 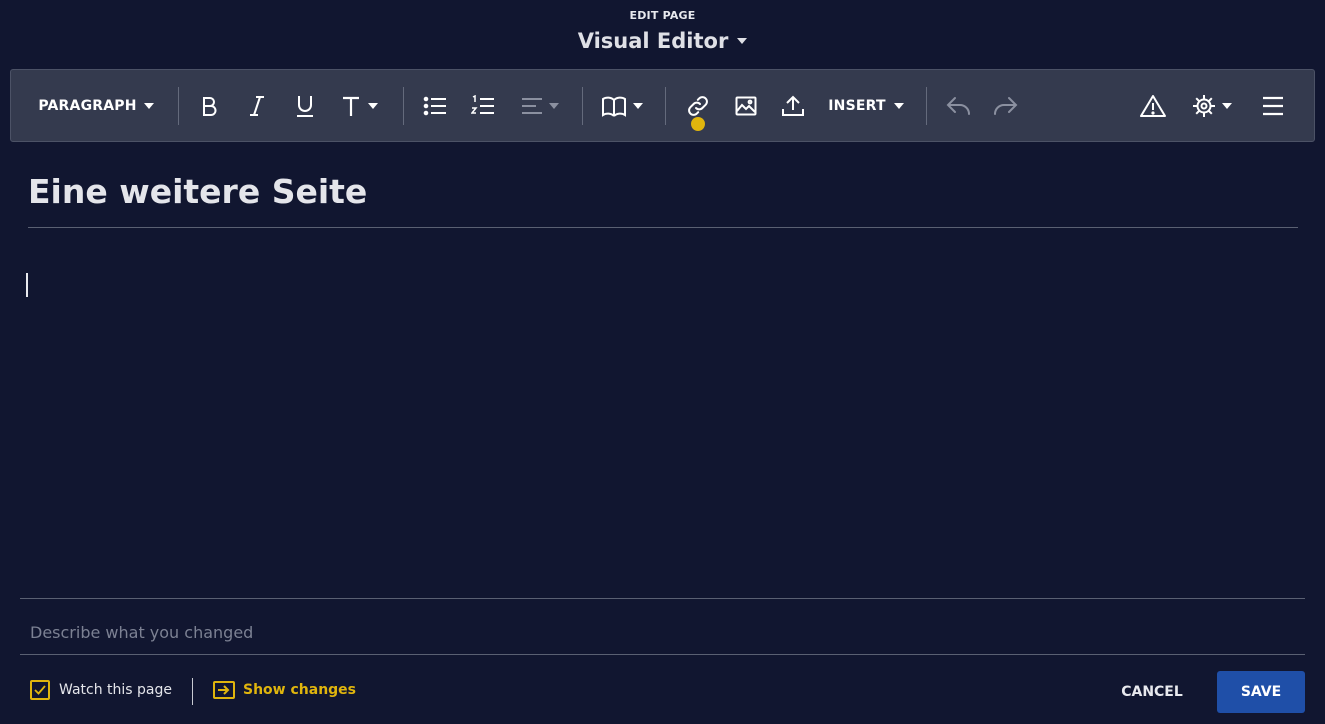 I want to click on title-divider, so click(x=663, y=227).